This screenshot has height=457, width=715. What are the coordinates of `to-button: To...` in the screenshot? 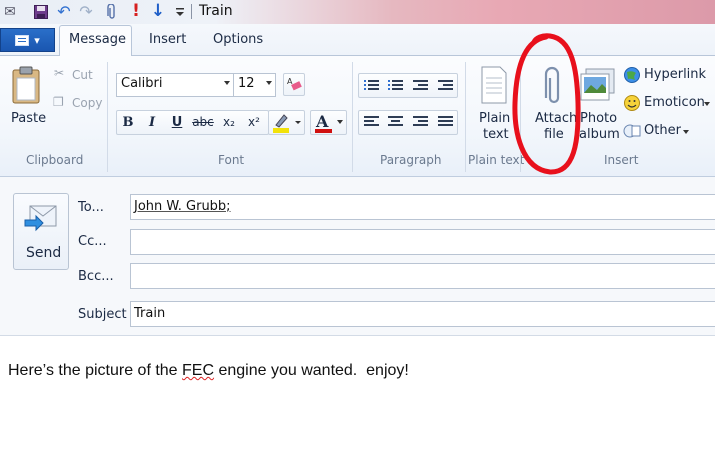 It's located at (91, 207).